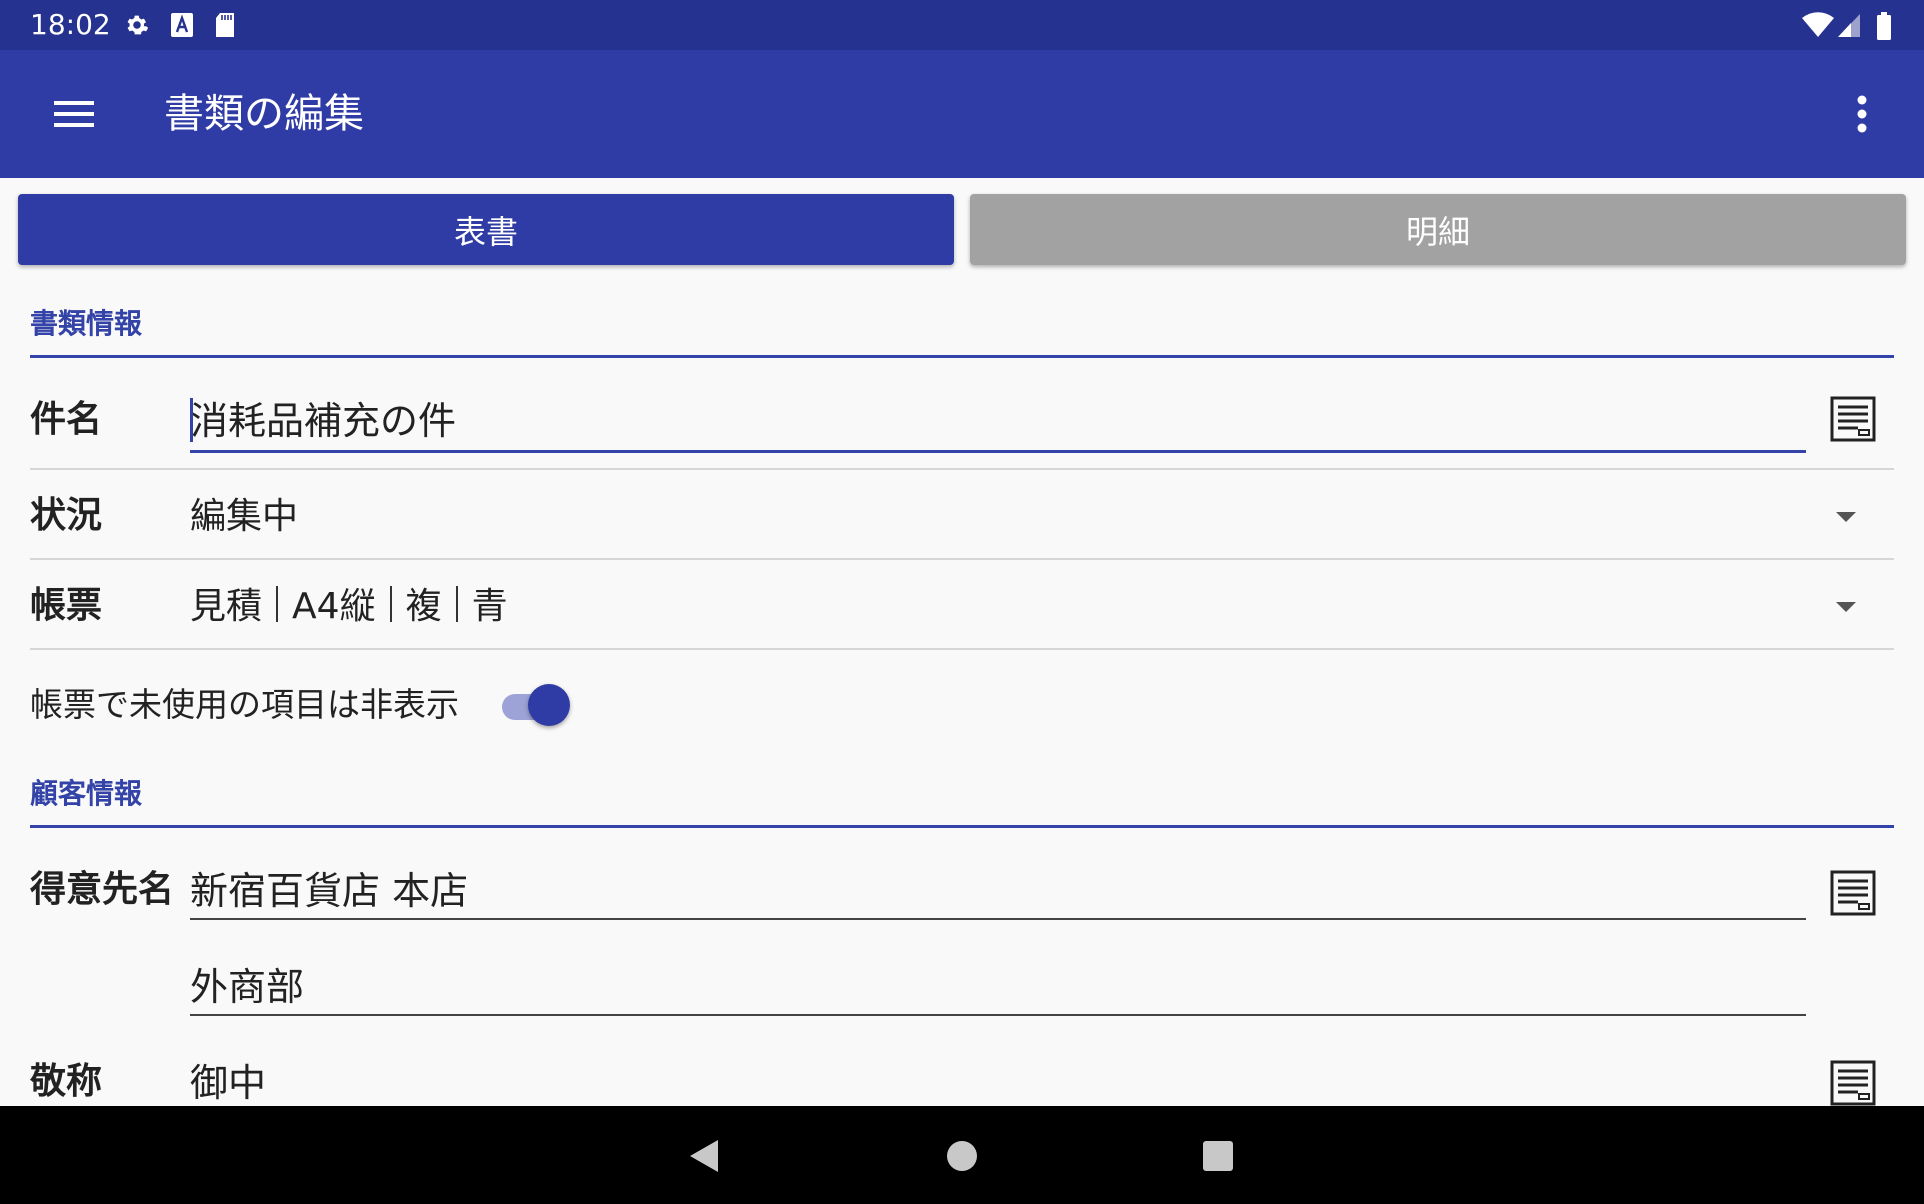 The height and width of the screenshot is (1204, 1924). What do you see at coordinates (334, 606) in the screenshot?
I see `form-paper: A4縦` at bounding box center [334, 606].